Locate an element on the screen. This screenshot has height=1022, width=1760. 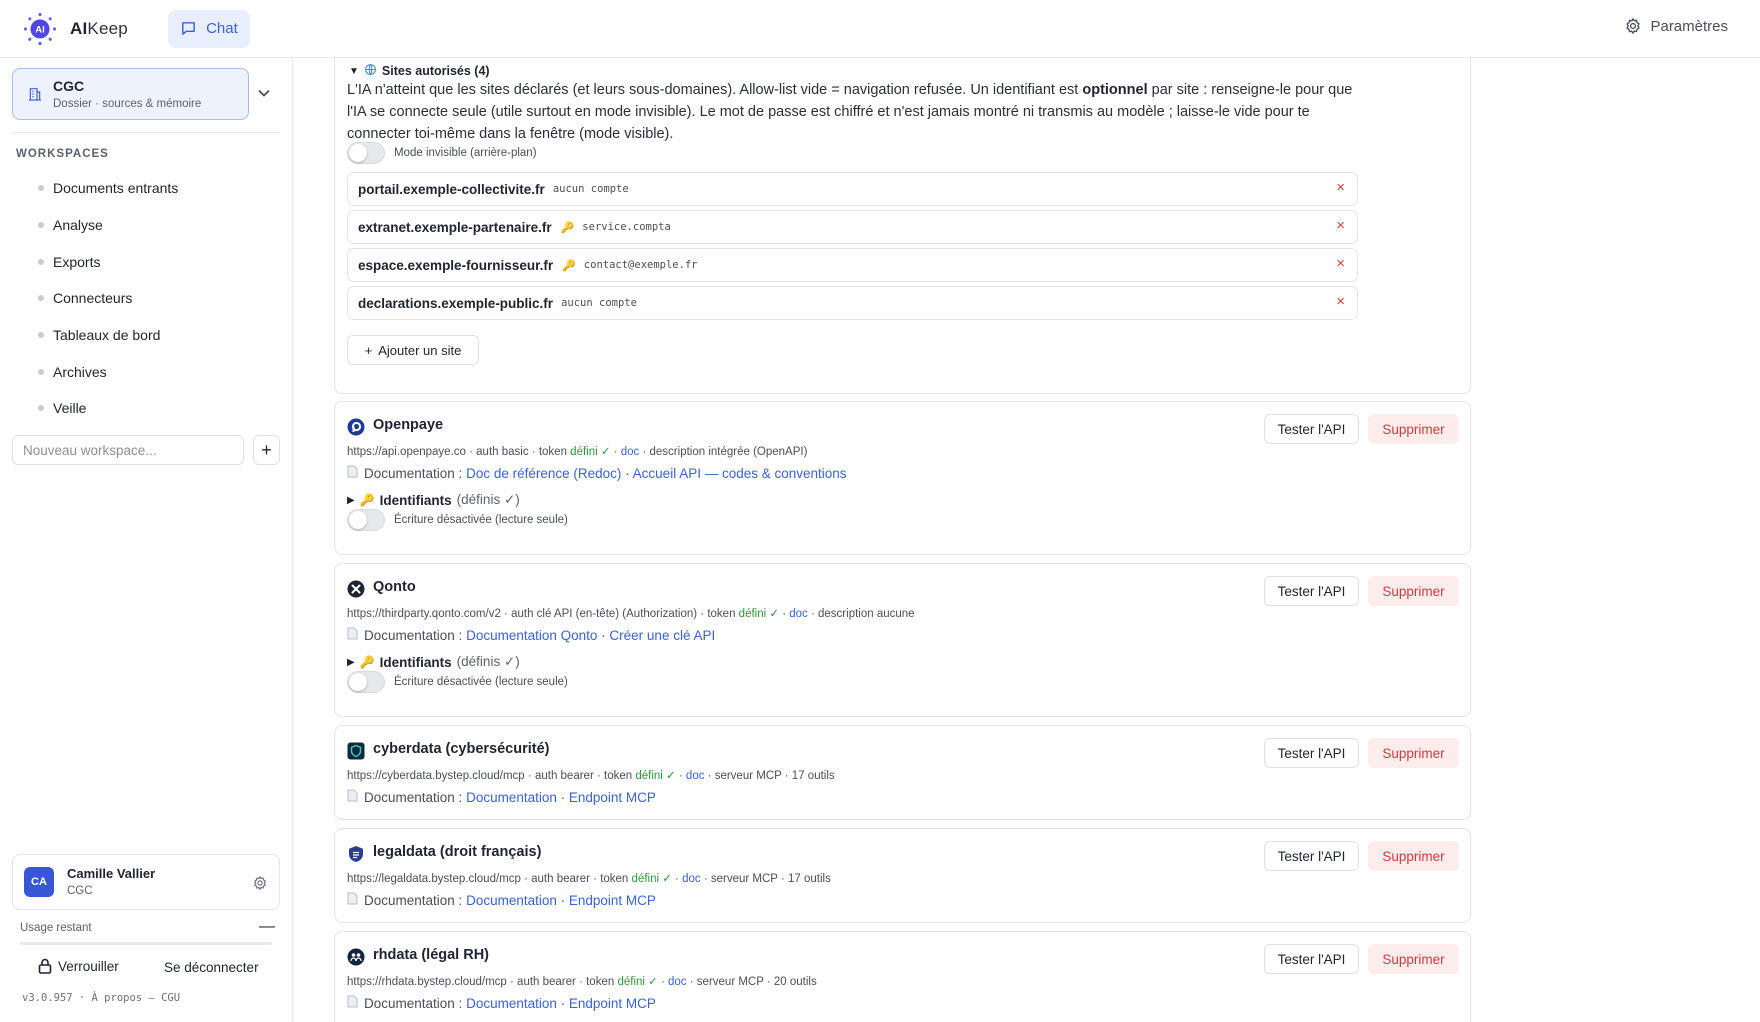
api-auth: auth bearer is located at coordinates (546, 982).